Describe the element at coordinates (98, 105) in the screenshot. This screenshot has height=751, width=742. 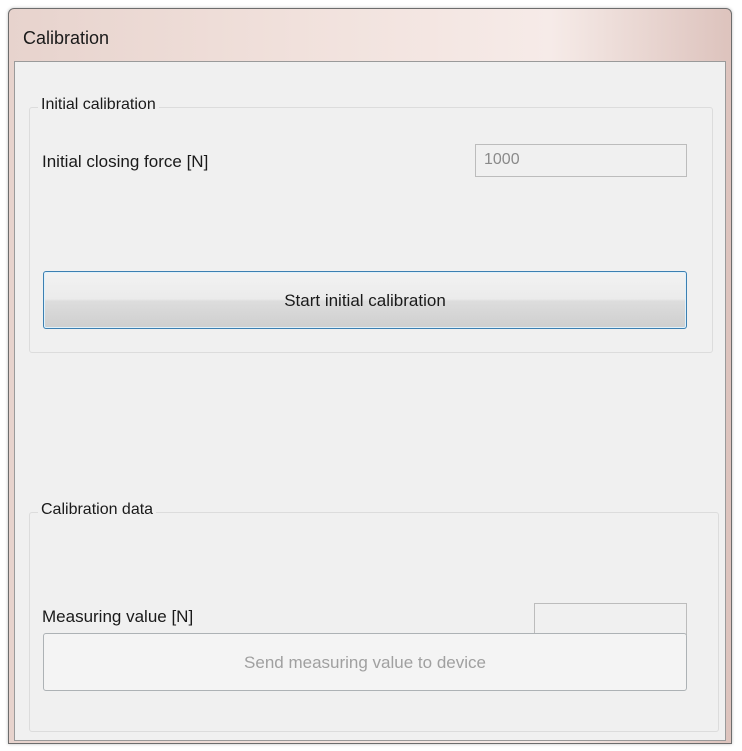
I see `initial-calibration-group-title: Initial calibration` at that location.